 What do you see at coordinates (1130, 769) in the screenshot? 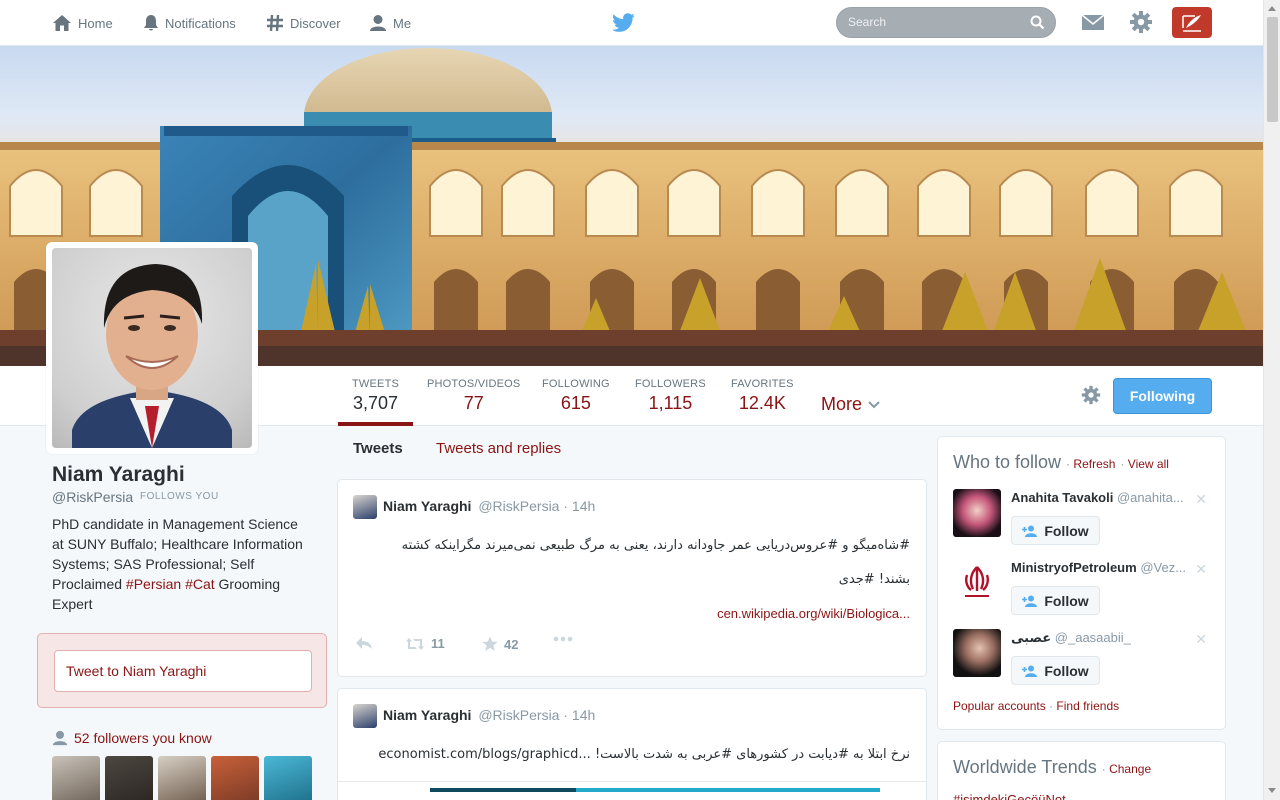
I see `change-trends-link: Change` at bounding box center [1130, 769].